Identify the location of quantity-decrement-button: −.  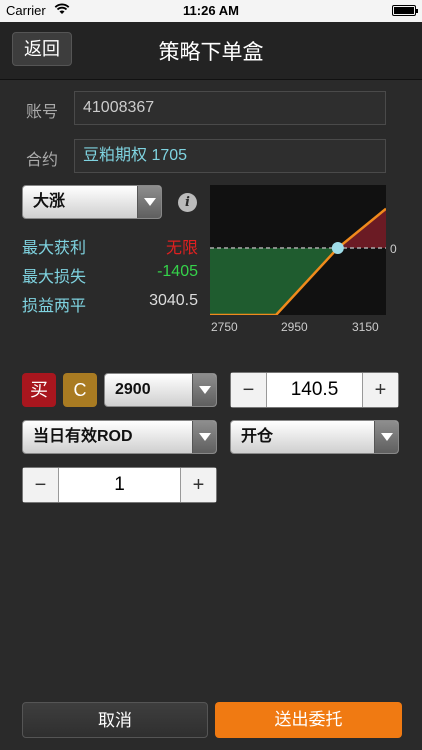
(41, 485).